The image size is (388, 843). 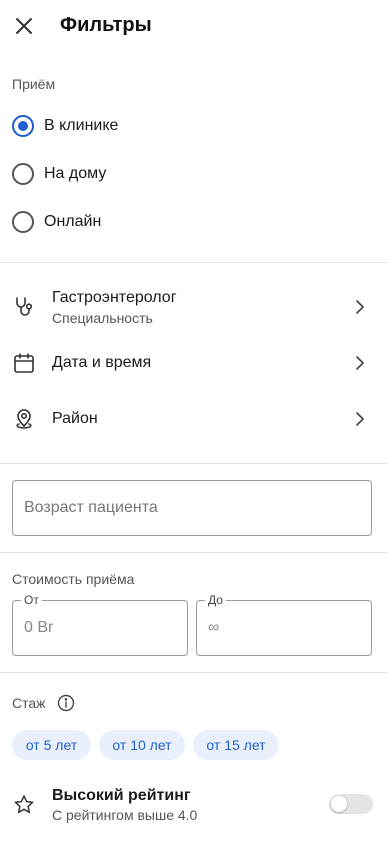 I want to click on radio-in-clinic: В клинике, so click(x=65, y=126).